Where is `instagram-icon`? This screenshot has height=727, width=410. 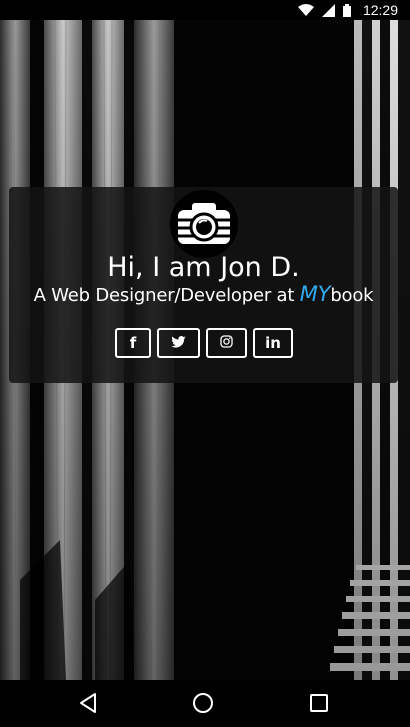 instagram-icon is located at coordinates (226, 343).